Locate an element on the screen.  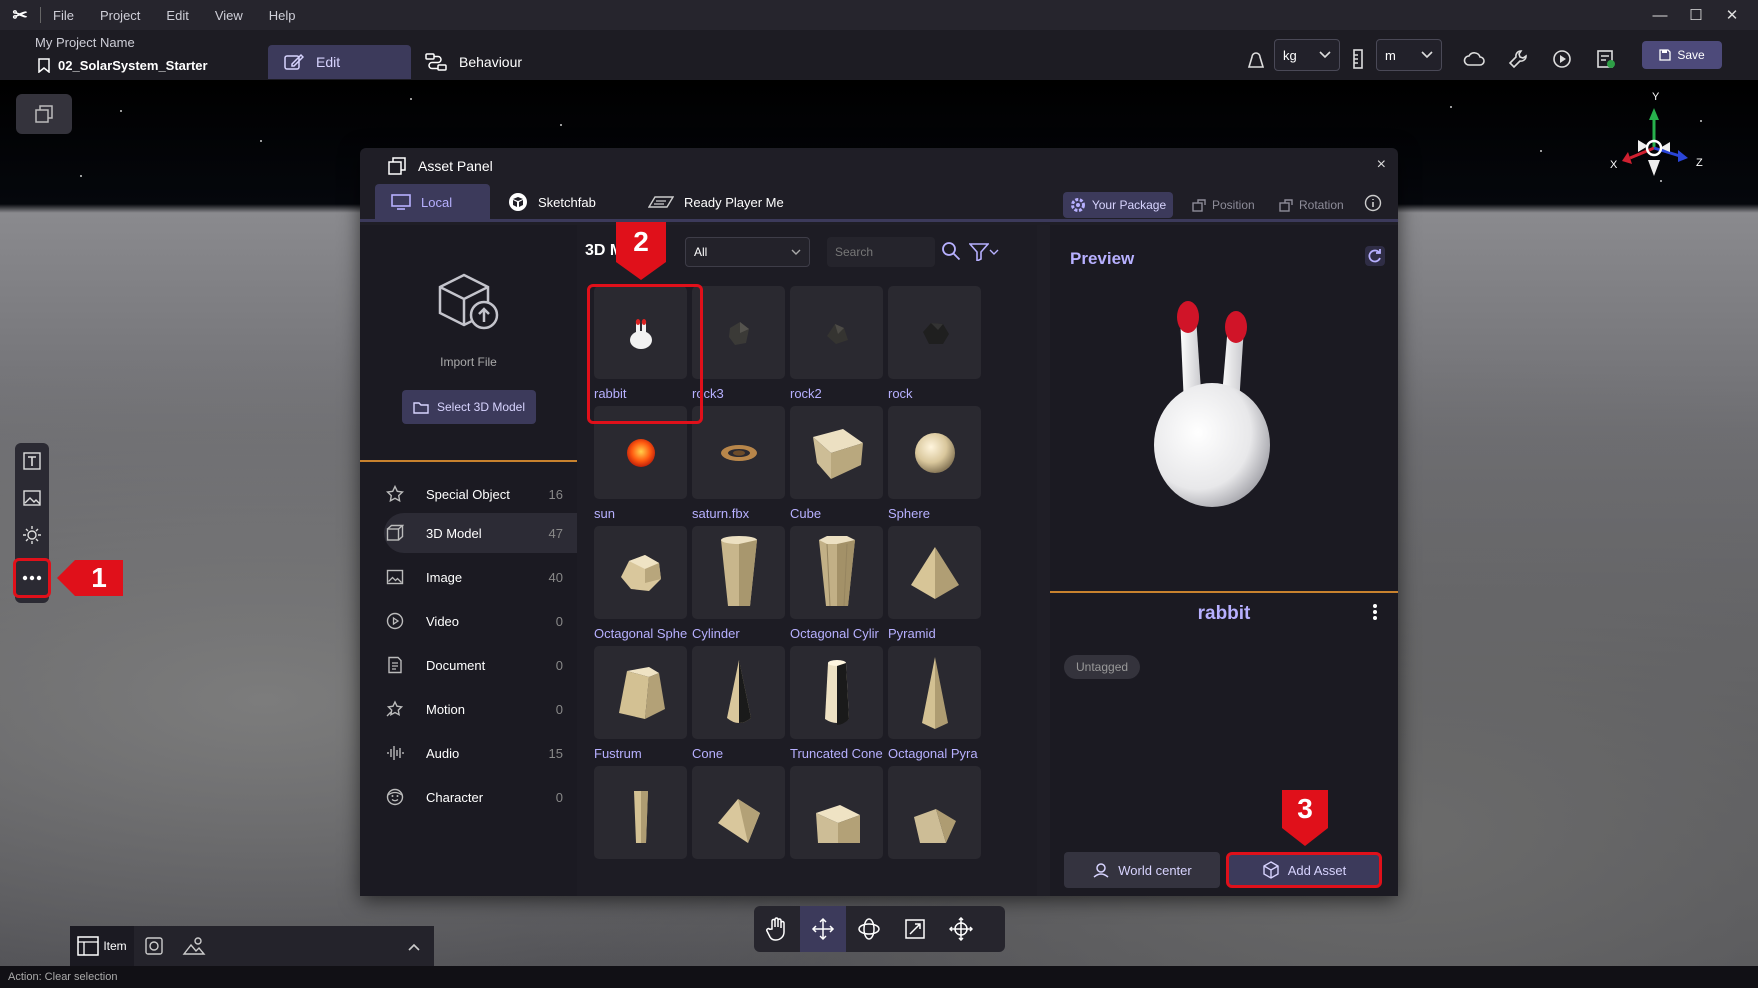
type-filter-select: All is located at coordinates (747, 252).